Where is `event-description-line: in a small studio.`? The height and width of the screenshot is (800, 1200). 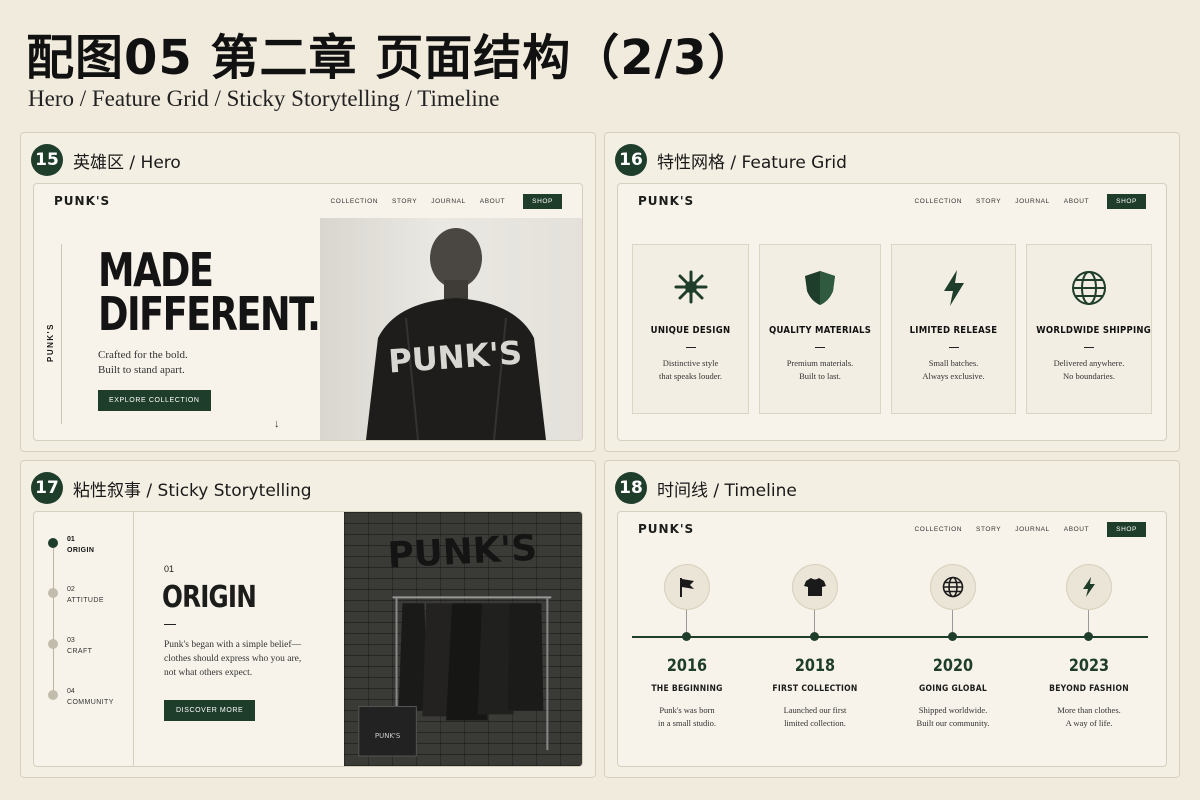 event-description-line: in a small studio. is located at coordinates (687, 723).